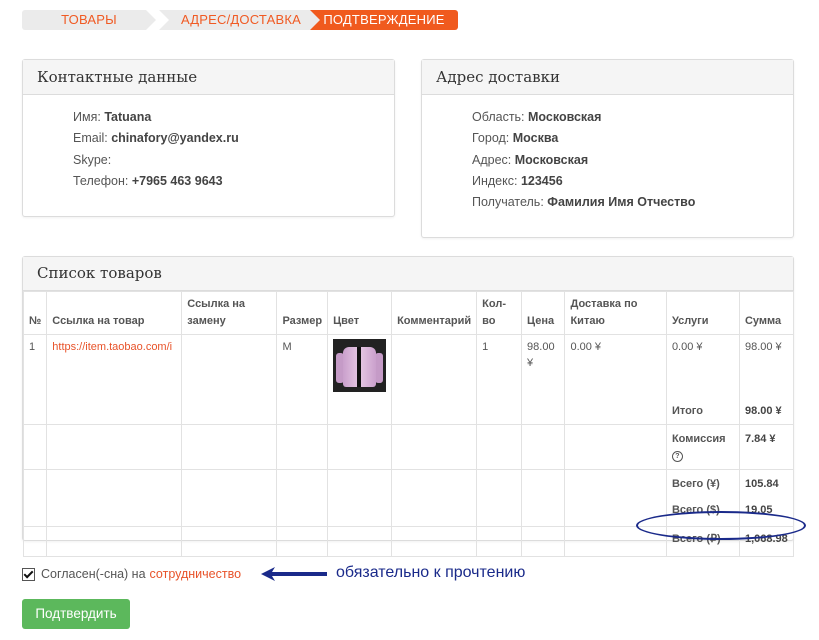 The width and height of the screenshot is (819, 640). I want to click on col-china-delivery: Доставка по Китаю, so click(615, 313).